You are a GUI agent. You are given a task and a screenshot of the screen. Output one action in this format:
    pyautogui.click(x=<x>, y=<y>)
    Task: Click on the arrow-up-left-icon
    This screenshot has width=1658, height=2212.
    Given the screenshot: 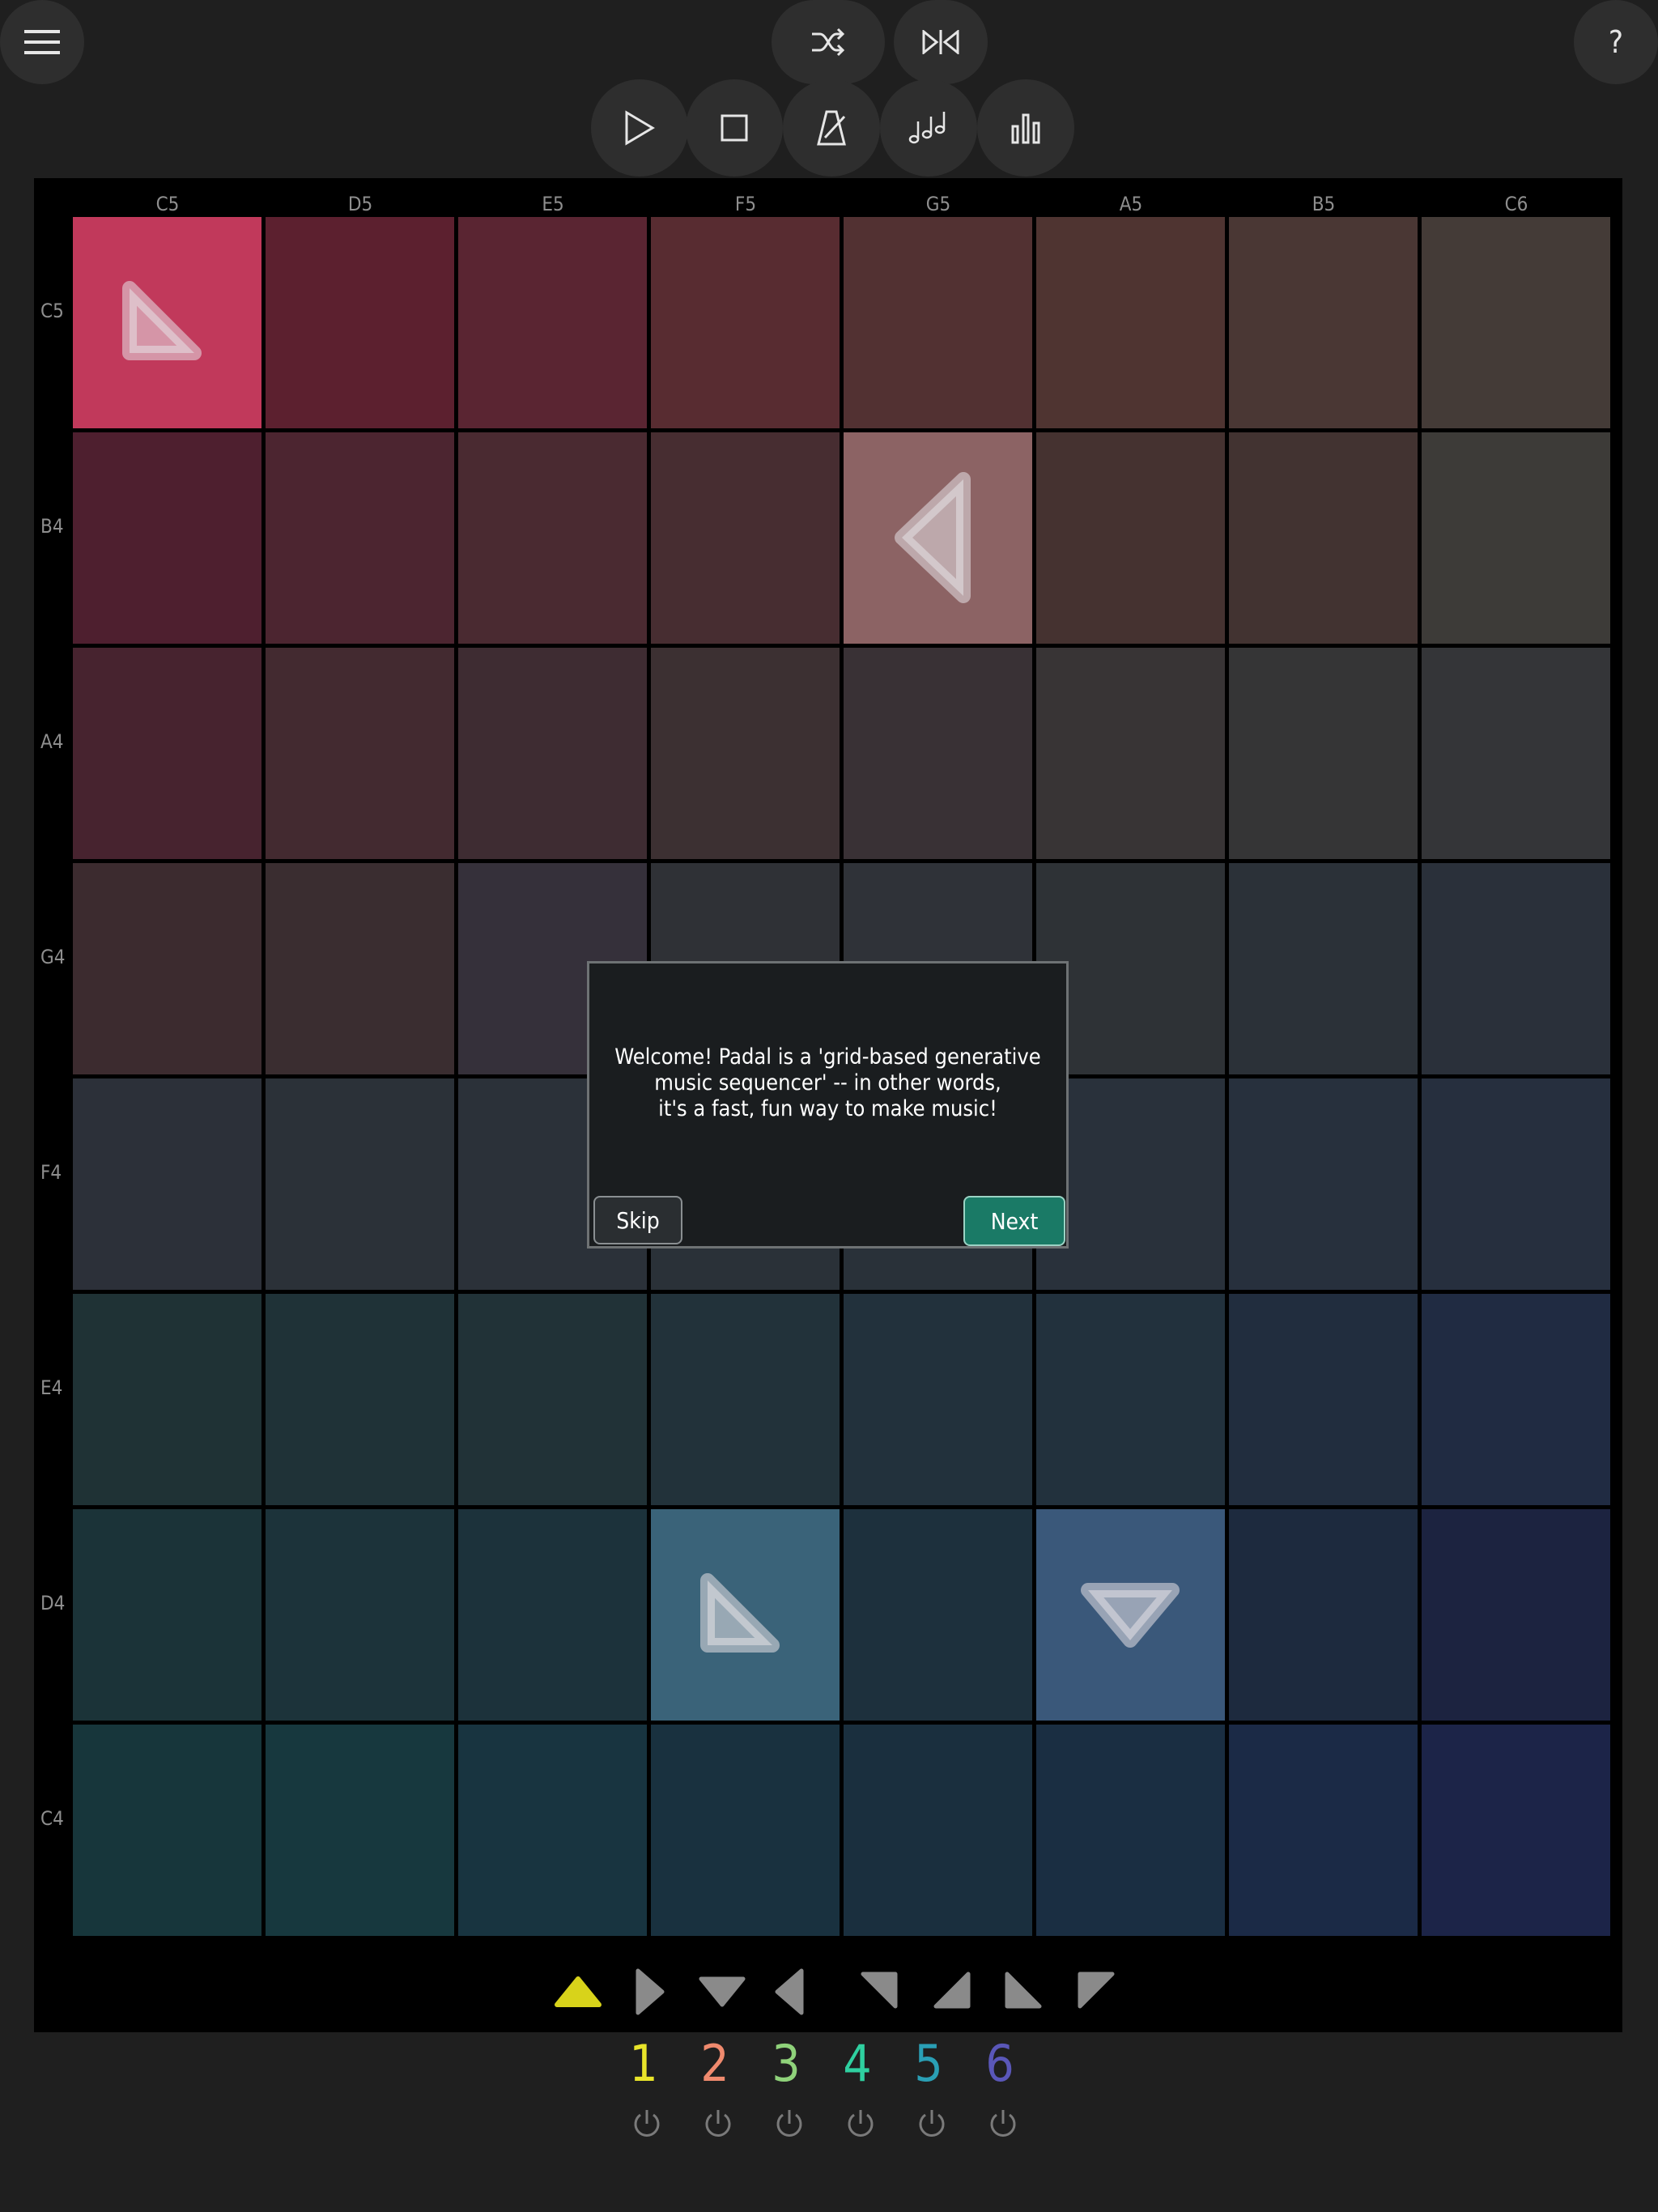 What is the action you would take?
    pyautogui.click(x=879, y=1990)
    